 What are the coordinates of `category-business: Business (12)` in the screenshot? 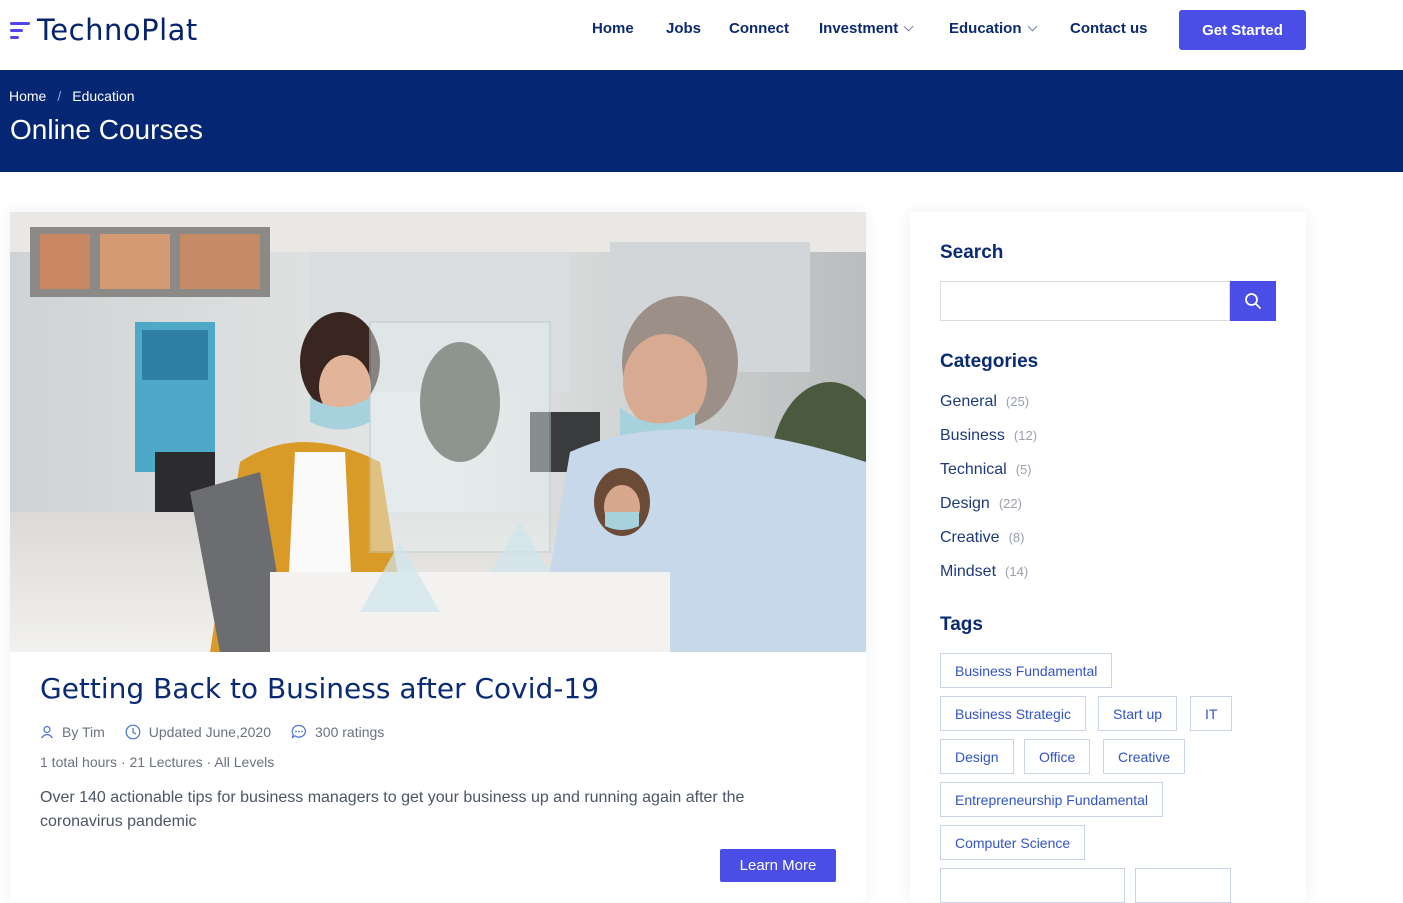 It's located at (988, 436).